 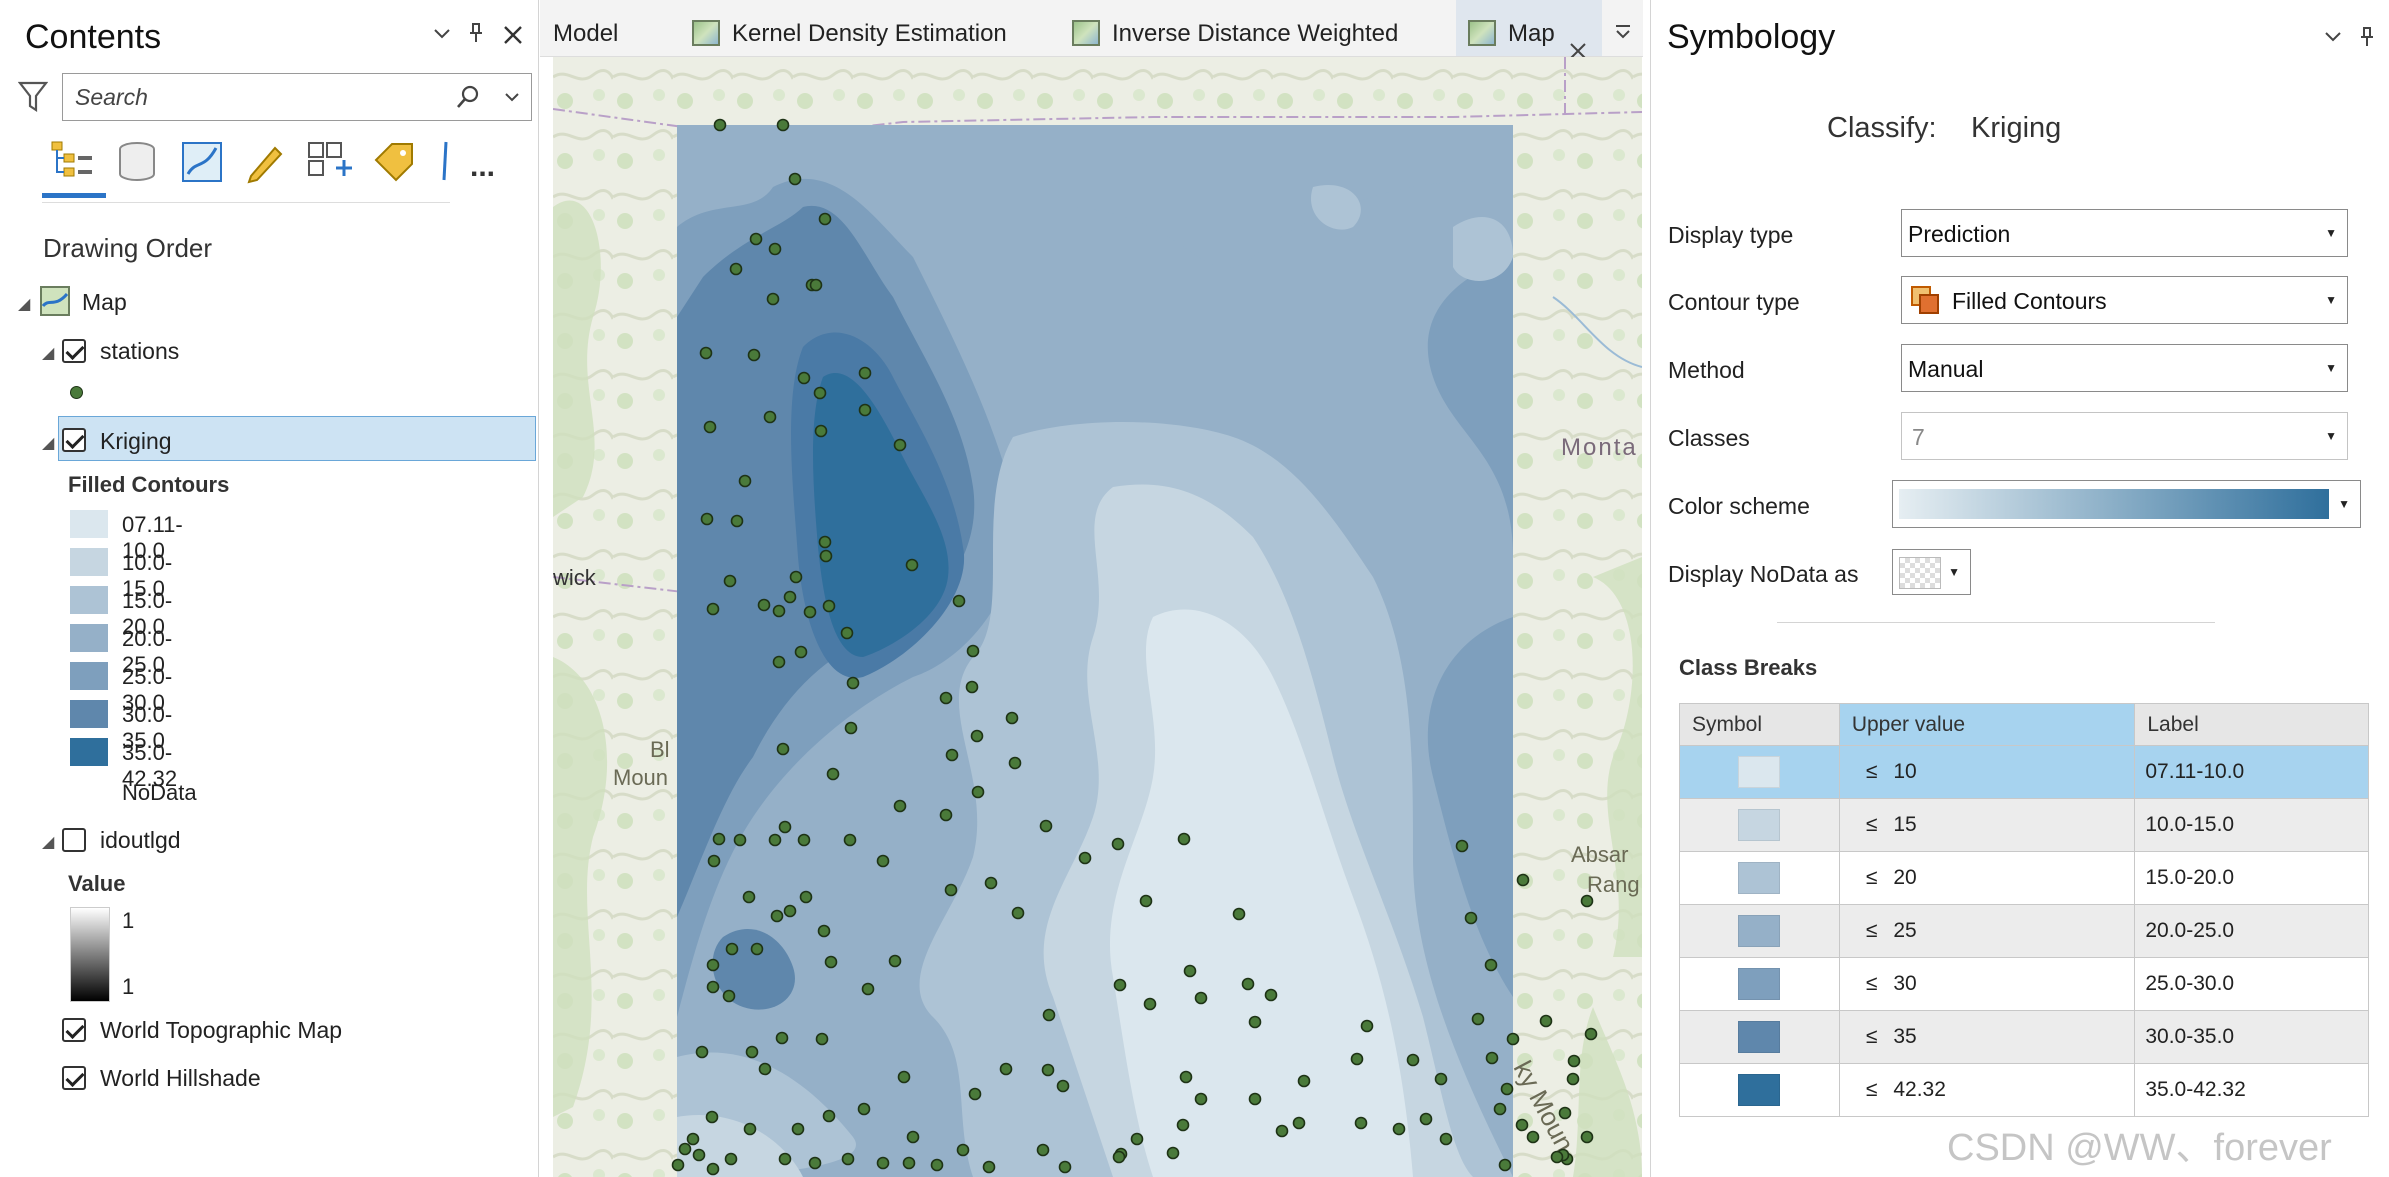 What do you see at coordinates (180, 1078) in the screenshot?
I see `layer-world-hillshade: World Hillshade` at bounding box center [180, 1078].